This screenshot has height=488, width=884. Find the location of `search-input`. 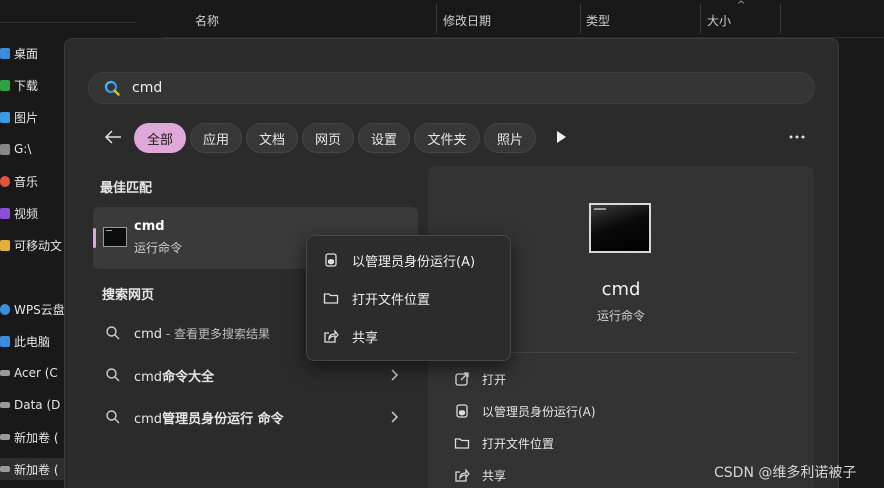

search-input is located at coordinates (432, 88).